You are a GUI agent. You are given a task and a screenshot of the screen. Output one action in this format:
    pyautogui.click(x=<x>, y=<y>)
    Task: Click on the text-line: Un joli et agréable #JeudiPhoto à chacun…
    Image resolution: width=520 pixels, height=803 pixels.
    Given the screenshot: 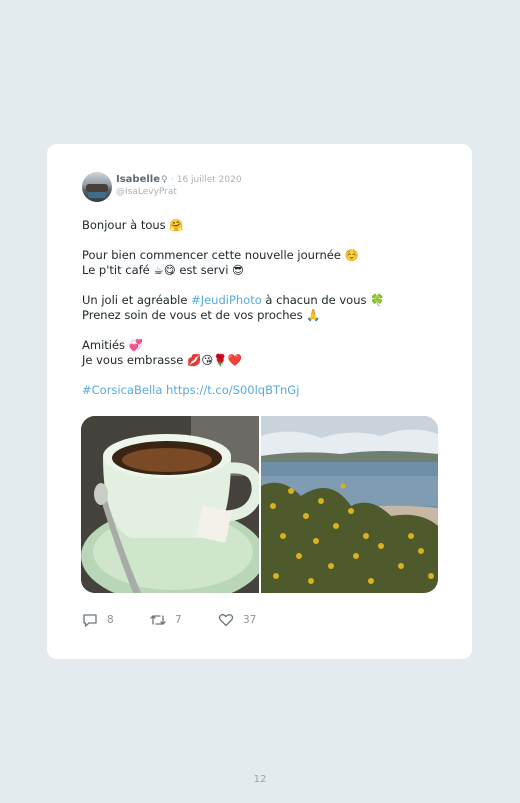 What is the action you would take?
    pyautogui.click(x=233, y=300)
    